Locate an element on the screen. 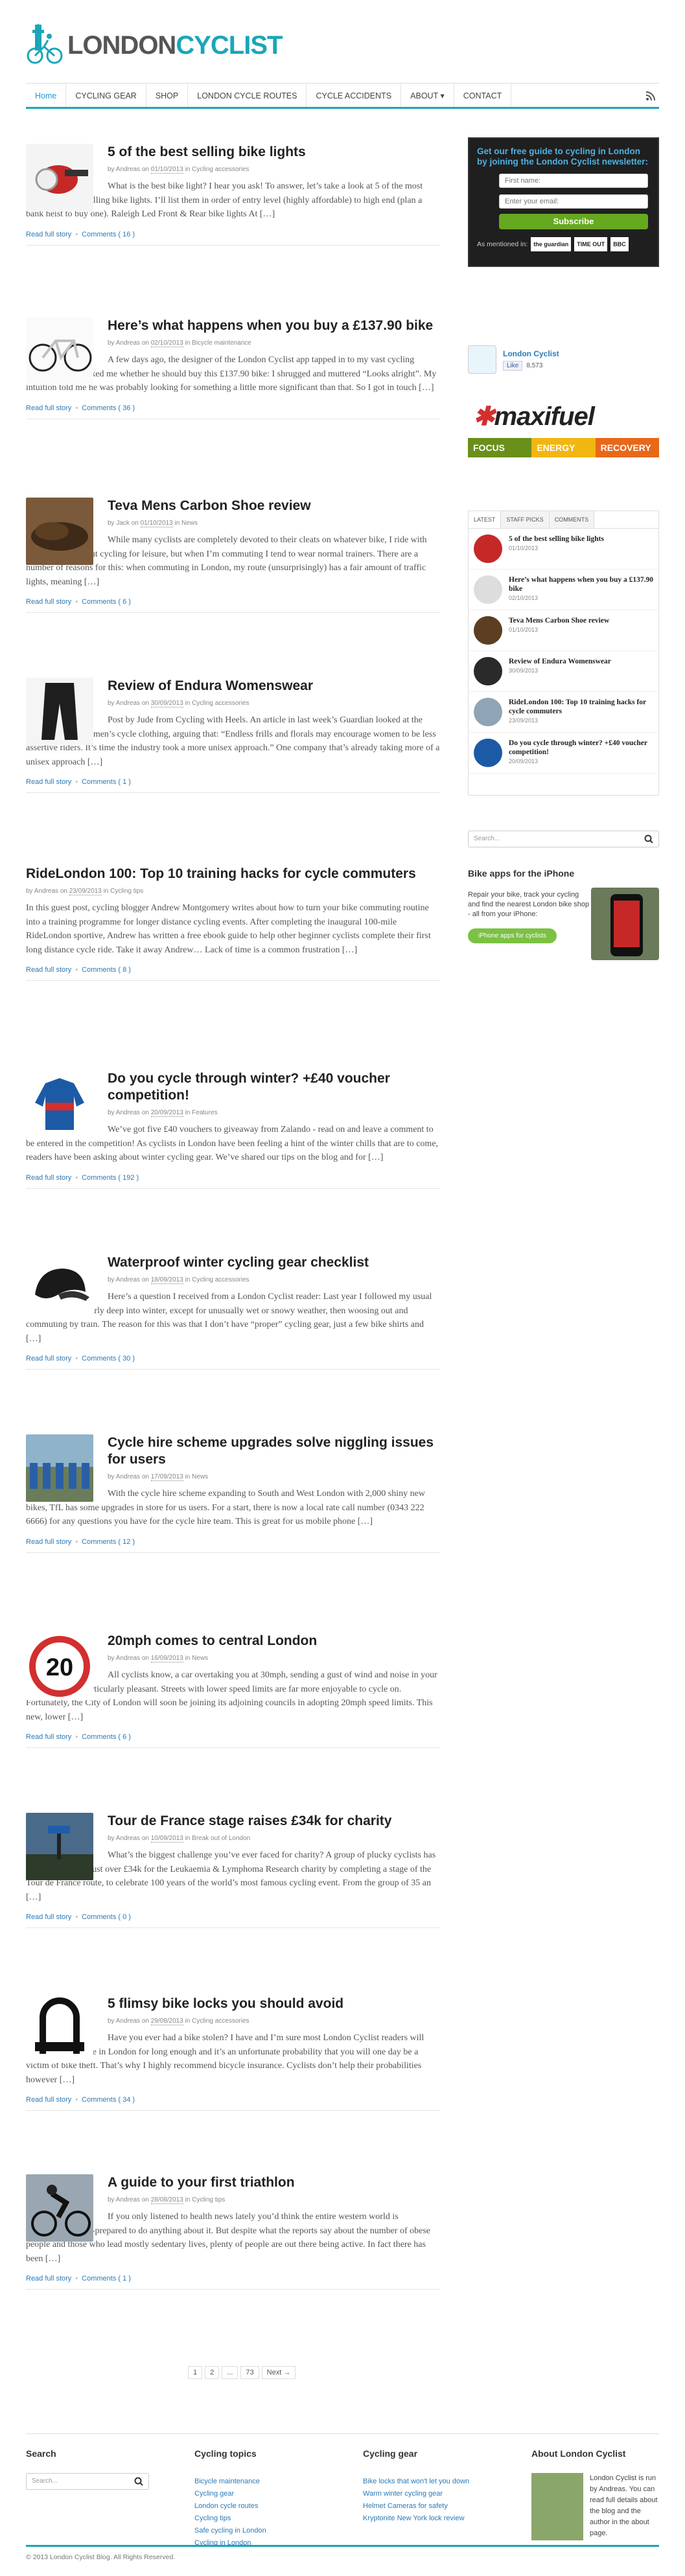 The height and width of the screenshot is (2576, 685). comments-link: Comments ( 0 ) is located at coordinates (106, 1917).